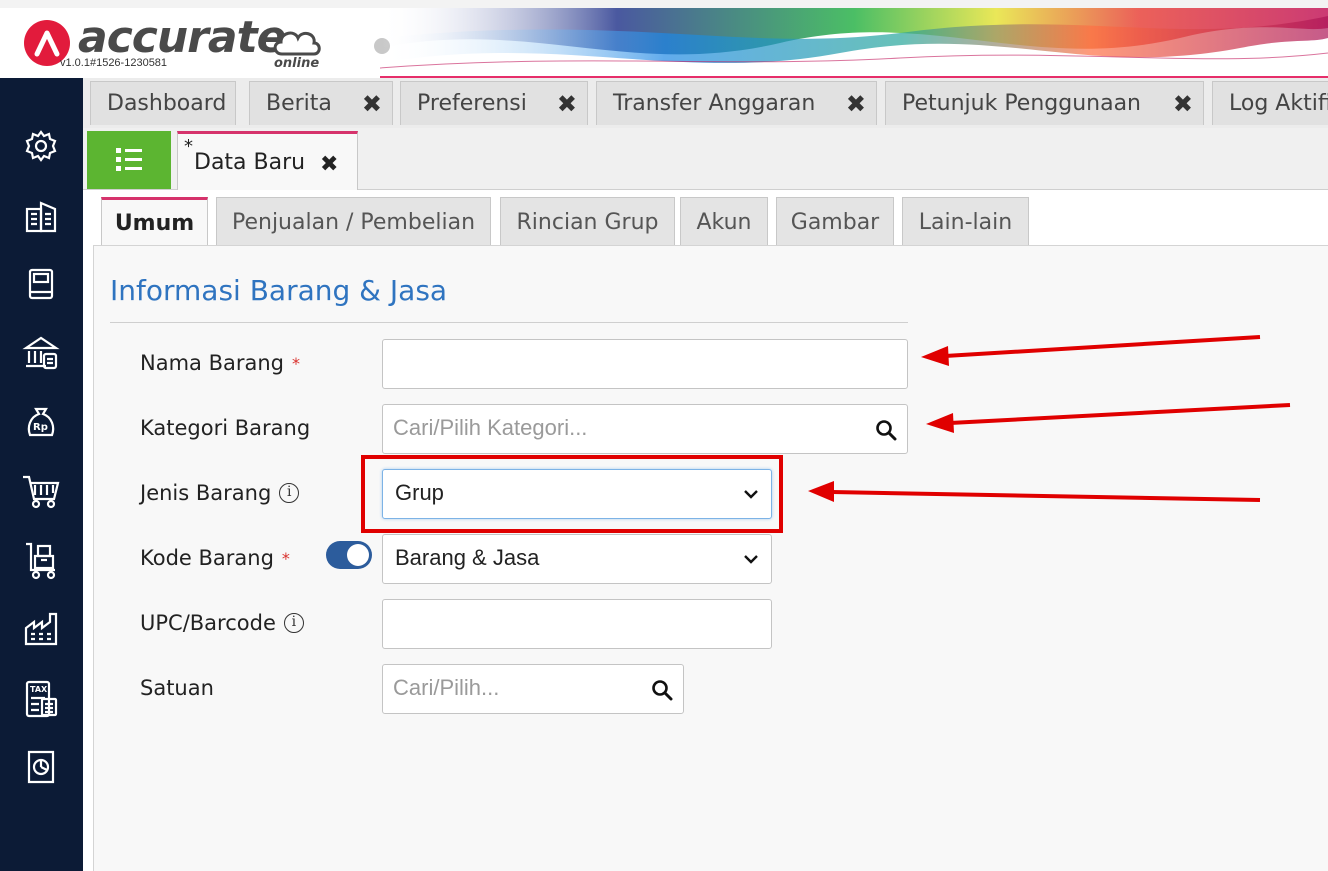 The height and width of the screenshot is (871, 1328). What do you see at coordinates (572, 494) in the screenshot?
I see `annotation-highlight-box` at bounding box center [572, 494].